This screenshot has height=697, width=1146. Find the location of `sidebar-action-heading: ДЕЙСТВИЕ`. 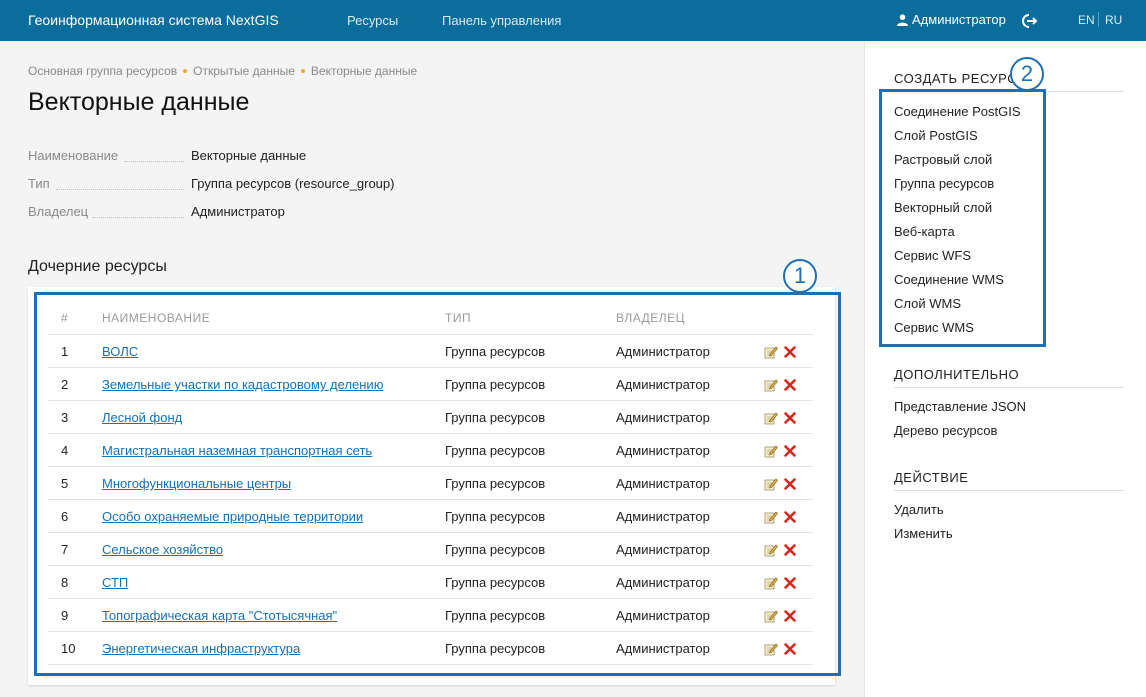

sidebar-action-heading: ДЕЙСТВИЕ is located at coordinates (1009, 480).